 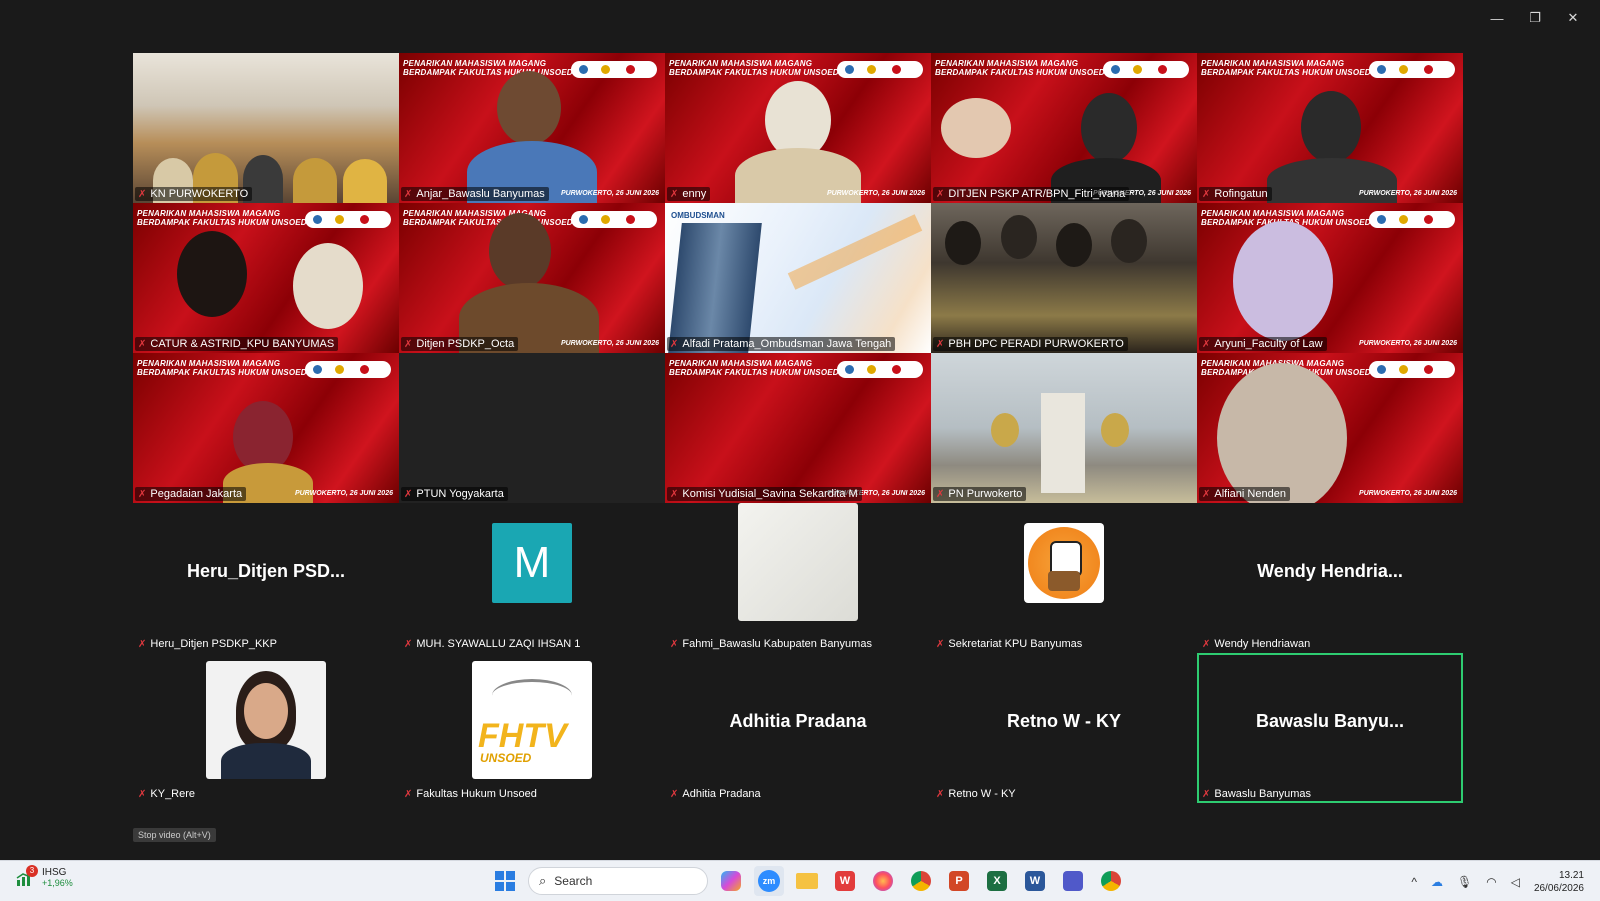 I want to click on ihsg-change: +1,96%, so click(x=57, y=883).